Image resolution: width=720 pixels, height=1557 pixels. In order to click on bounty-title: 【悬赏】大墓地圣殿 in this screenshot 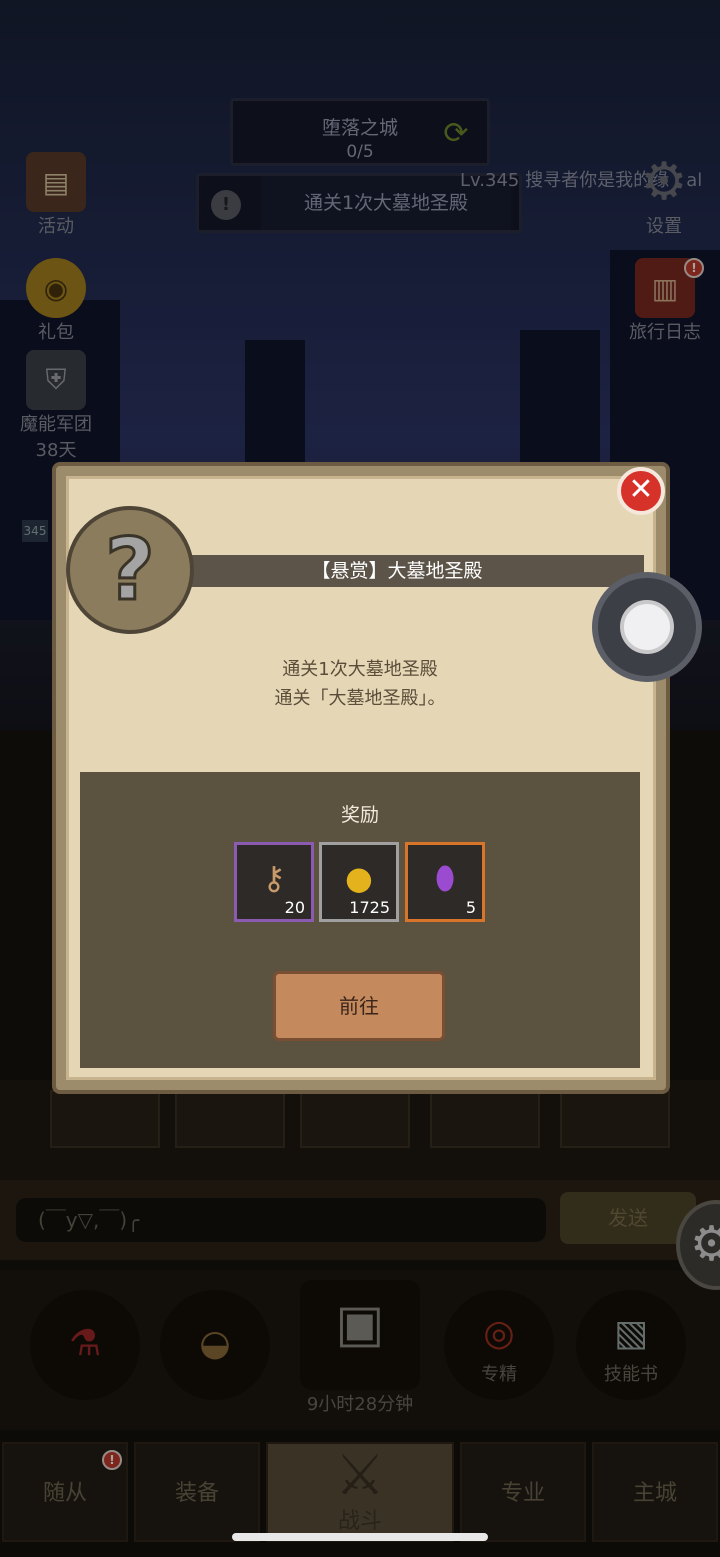, I will do `click(397, 571)`.